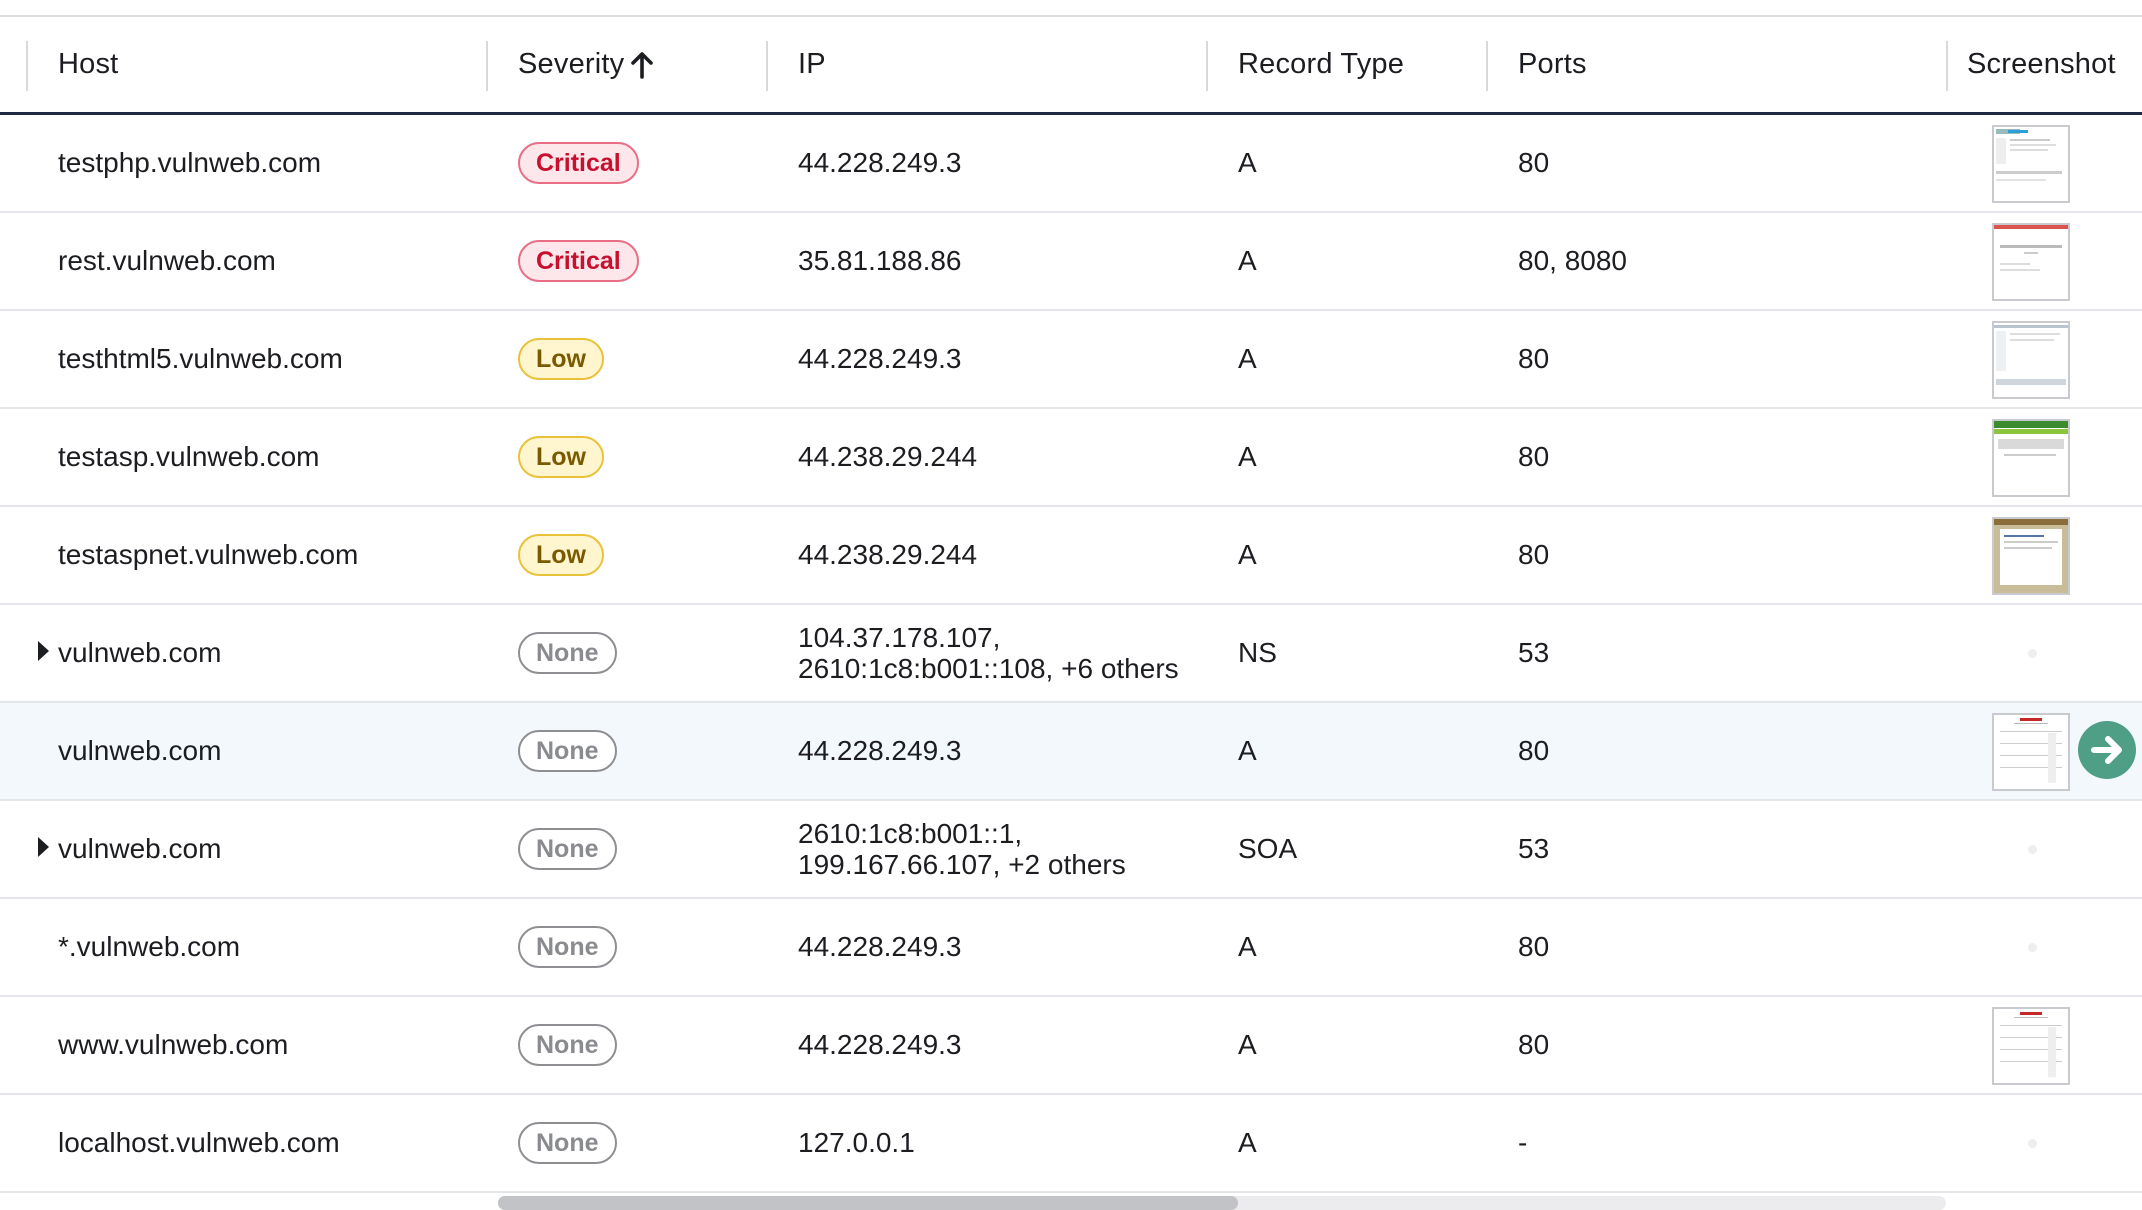 The width and height of the screenshot is (2142, 1210). I want to click on table-row: vulnweb.com None 44.228.249.3 A 80, so click(1071, 752).